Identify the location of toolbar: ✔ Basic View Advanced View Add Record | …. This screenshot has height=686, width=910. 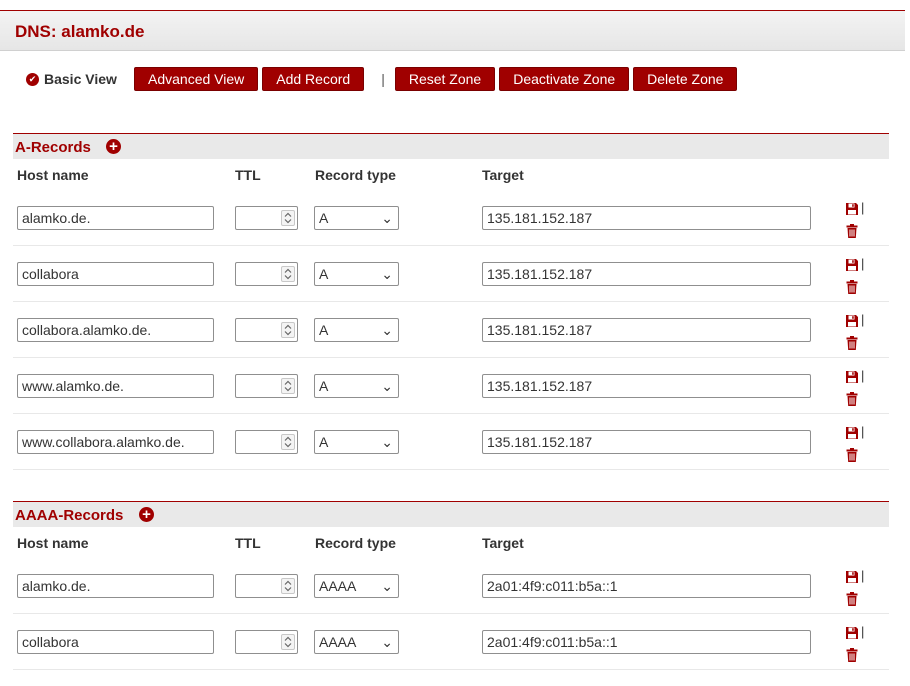
(383, 79).